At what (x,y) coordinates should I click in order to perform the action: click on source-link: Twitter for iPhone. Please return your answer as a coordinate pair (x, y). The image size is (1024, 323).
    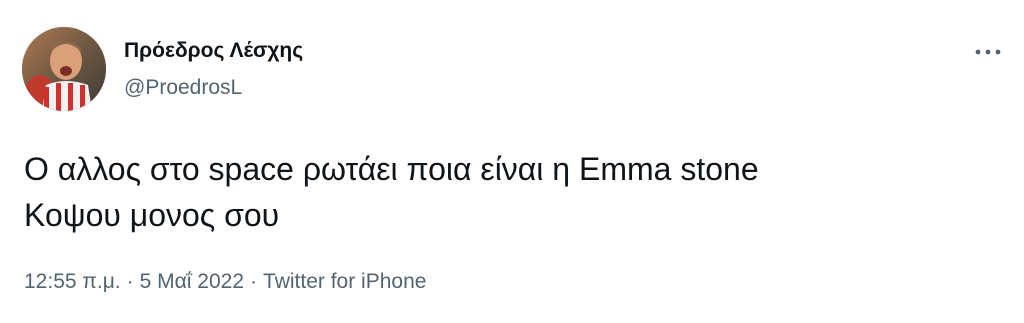
    Looking at the image, I should click on (344, 281).